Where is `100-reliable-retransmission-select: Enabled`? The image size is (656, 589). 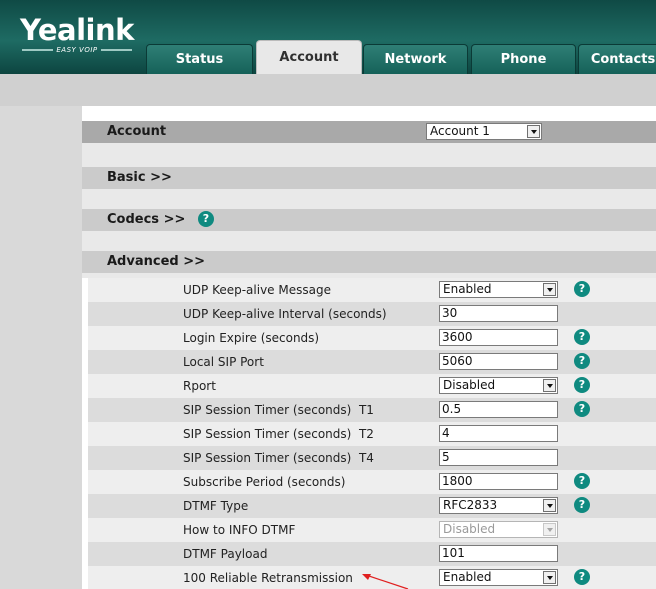 100-reliable-retransmission-select: Enabled is located at coordinates (498, 577).